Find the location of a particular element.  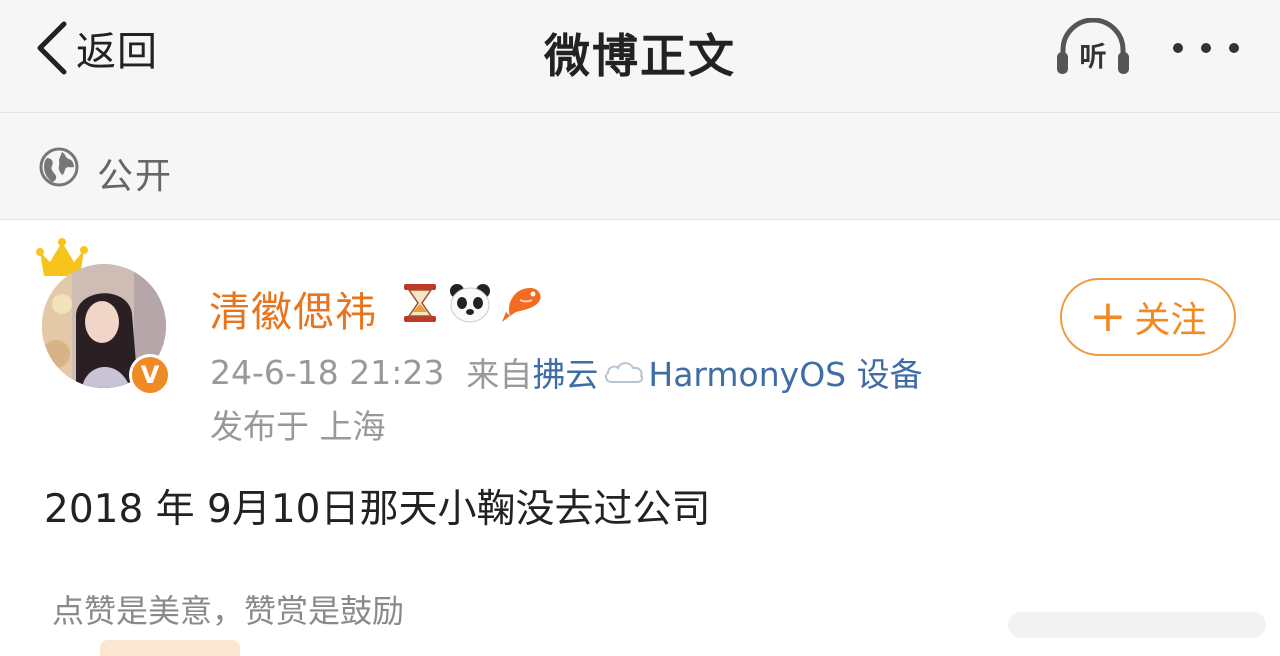

source-prefix: 来自 is located at coordinates (499, 374).